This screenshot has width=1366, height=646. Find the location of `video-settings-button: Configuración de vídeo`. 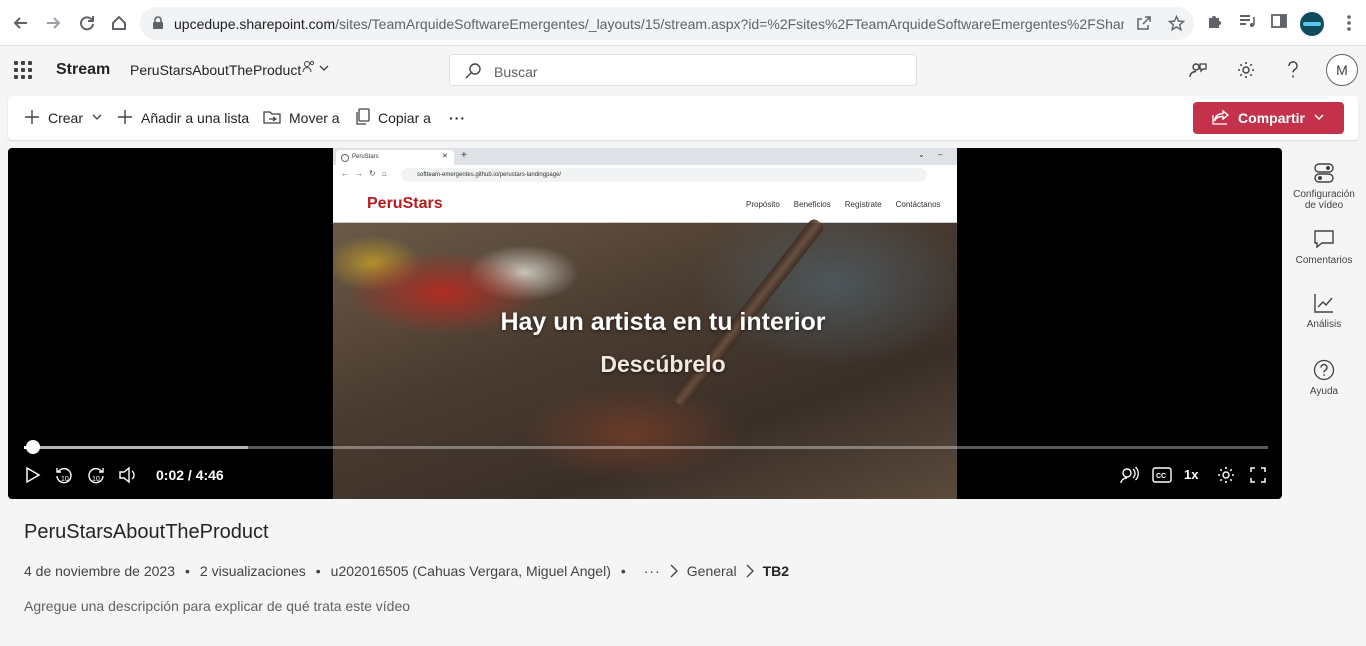

video-settings-button: Configuración de vídeo is located at coordinates (1324, 185).